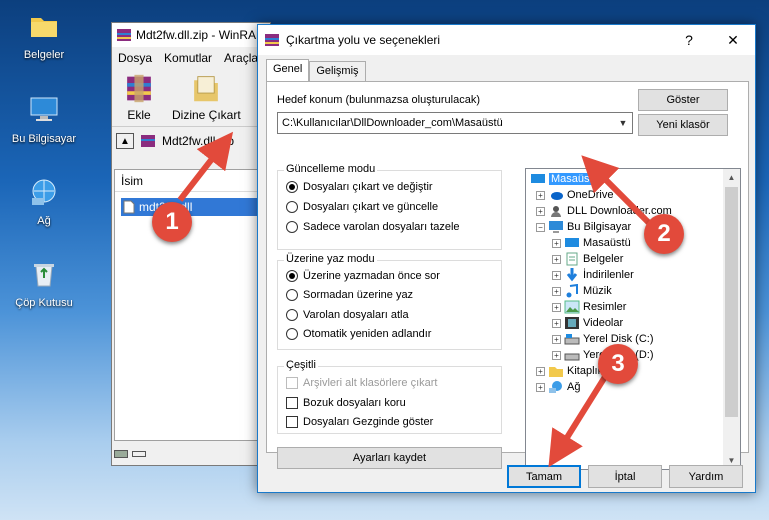 The height and width of the screenshot is (520, 769). I want to click on annotation-badge-2: 2, so click(664, 234).